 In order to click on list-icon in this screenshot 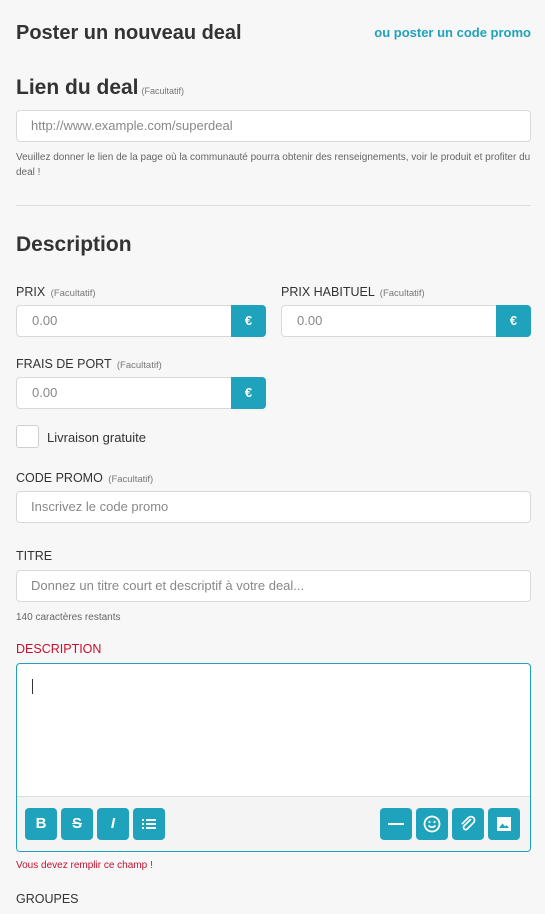, I will do `click(149, 824)`.